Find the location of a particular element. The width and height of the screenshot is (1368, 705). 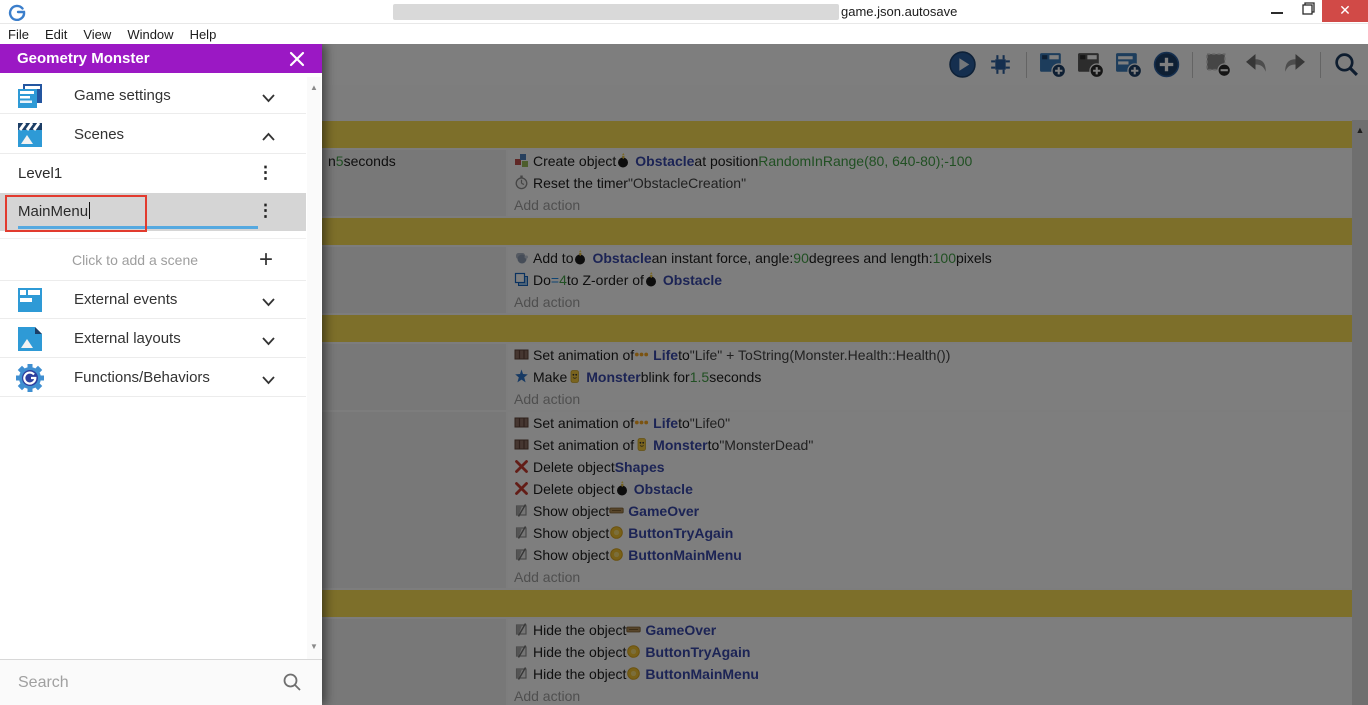

scroll-up-icon: ▲ is located at coordinates (314, 87).